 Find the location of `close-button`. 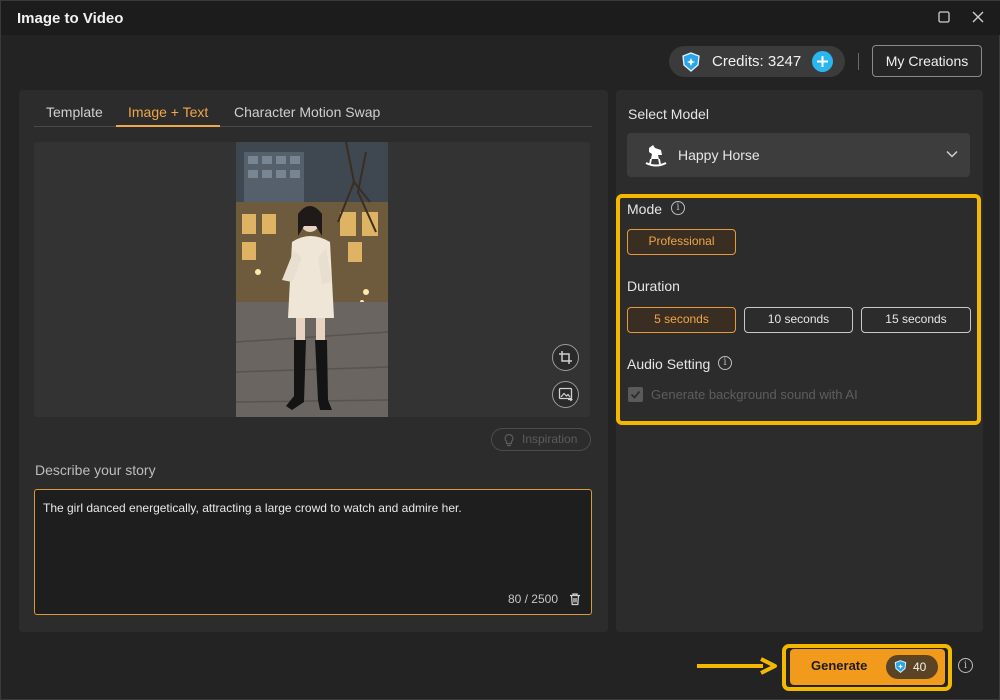

close-button is located at coordinates (978, 18).